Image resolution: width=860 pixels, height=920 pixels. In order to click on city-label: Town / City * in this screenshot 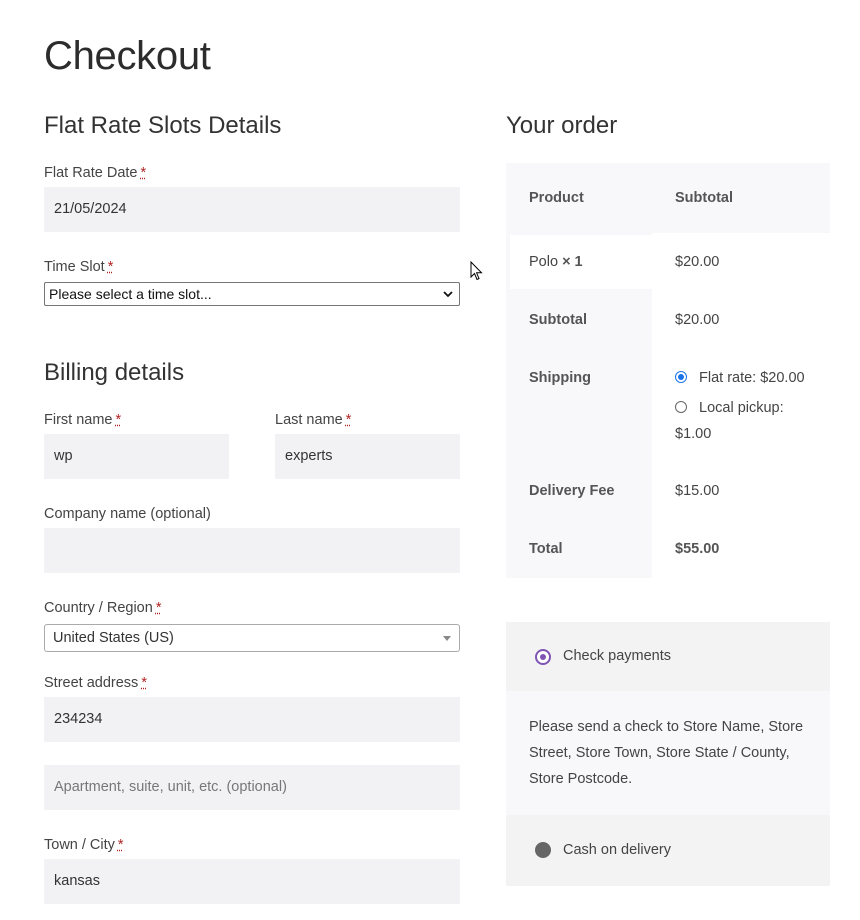, I will do `click(84, 845)`.